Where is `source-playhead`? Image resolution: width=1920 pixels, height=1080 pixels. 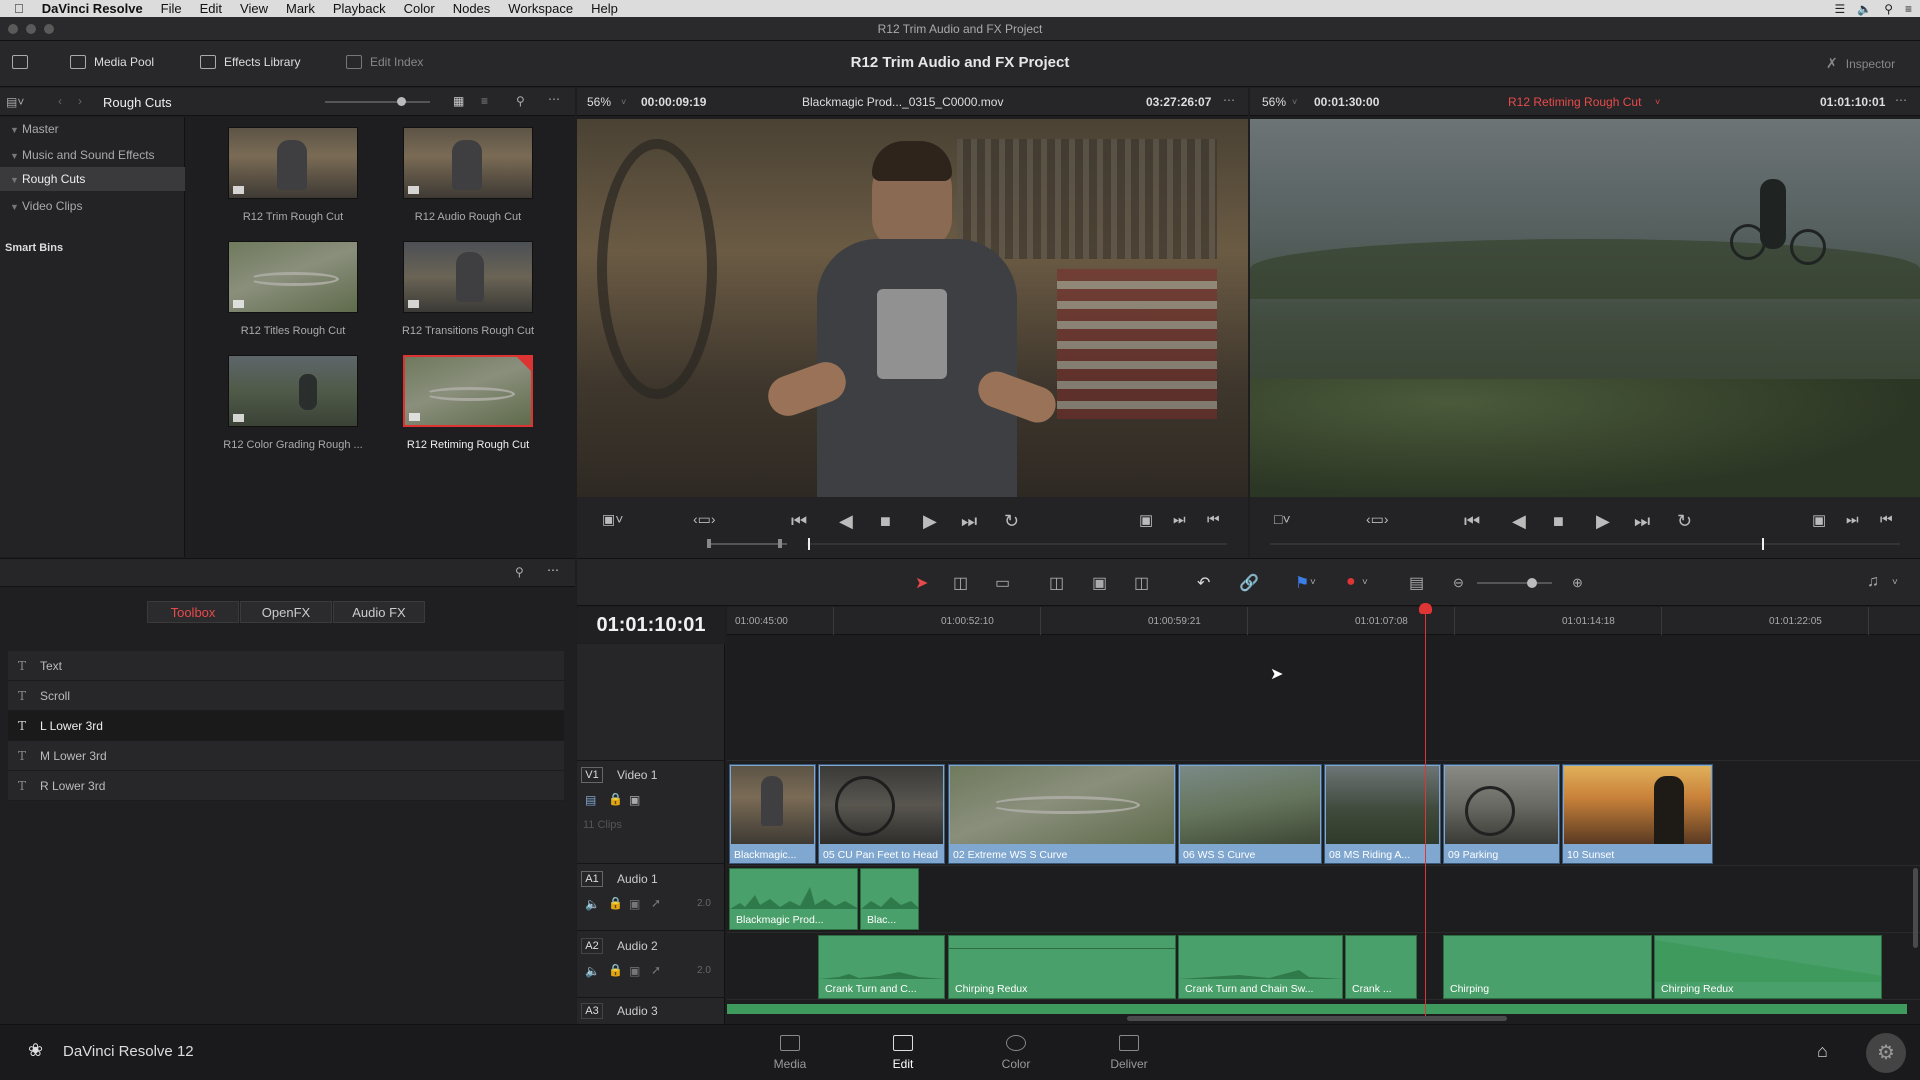 source-playhead is located at coordinates (809, 544).